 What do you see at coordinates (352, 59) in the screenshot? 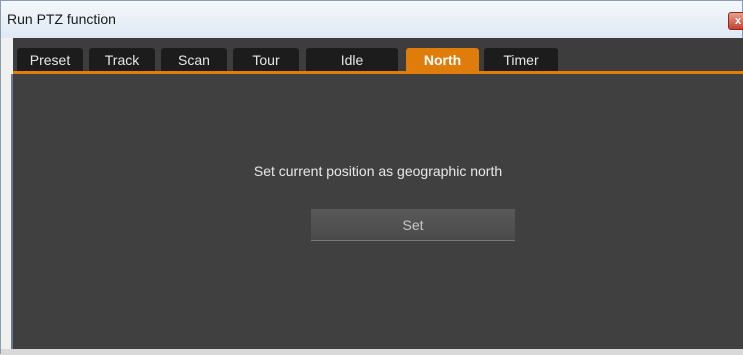
I see `tab-idle: Idle` at bounding box center [352, 59].